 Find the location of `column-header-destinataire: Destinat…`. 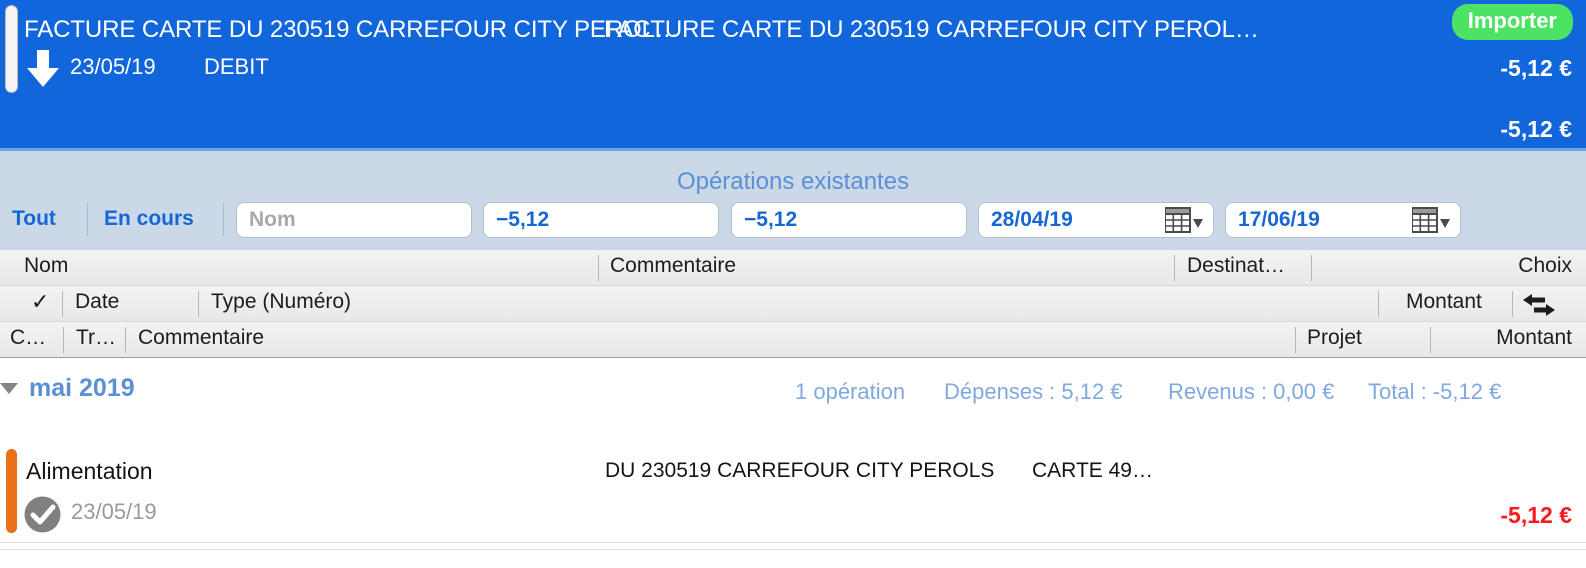

column-header-destinataire: Destinat… is located at coordinates (1236, 266).